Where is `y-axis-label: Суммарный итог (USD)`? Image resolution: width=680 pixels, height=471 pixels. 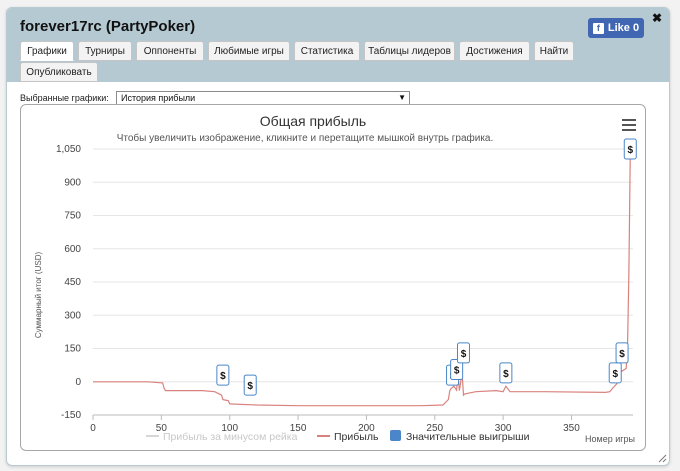
y-axis-label: Суммарный итог (USD) is located at coordinates (38, 295).